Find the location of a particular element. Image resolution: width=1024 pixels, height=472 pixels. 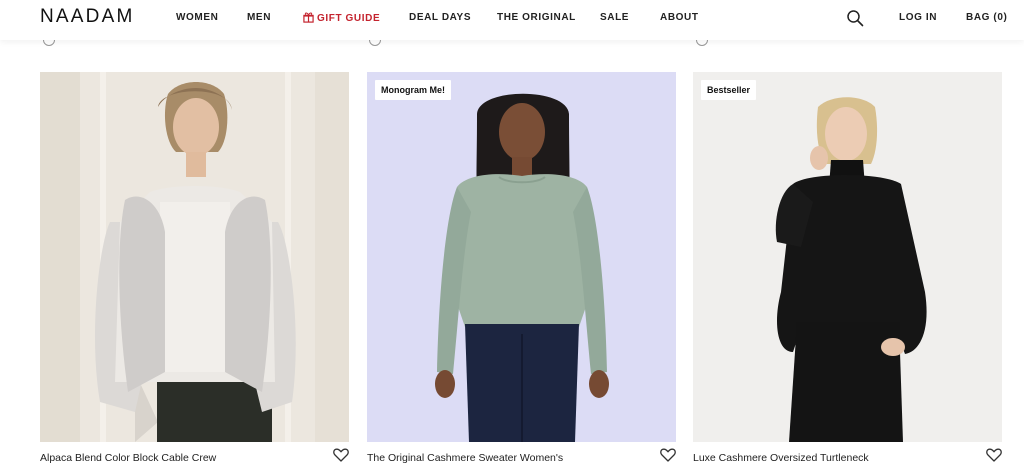

product-badge: Bestseller is located at coordinates (729, 90).